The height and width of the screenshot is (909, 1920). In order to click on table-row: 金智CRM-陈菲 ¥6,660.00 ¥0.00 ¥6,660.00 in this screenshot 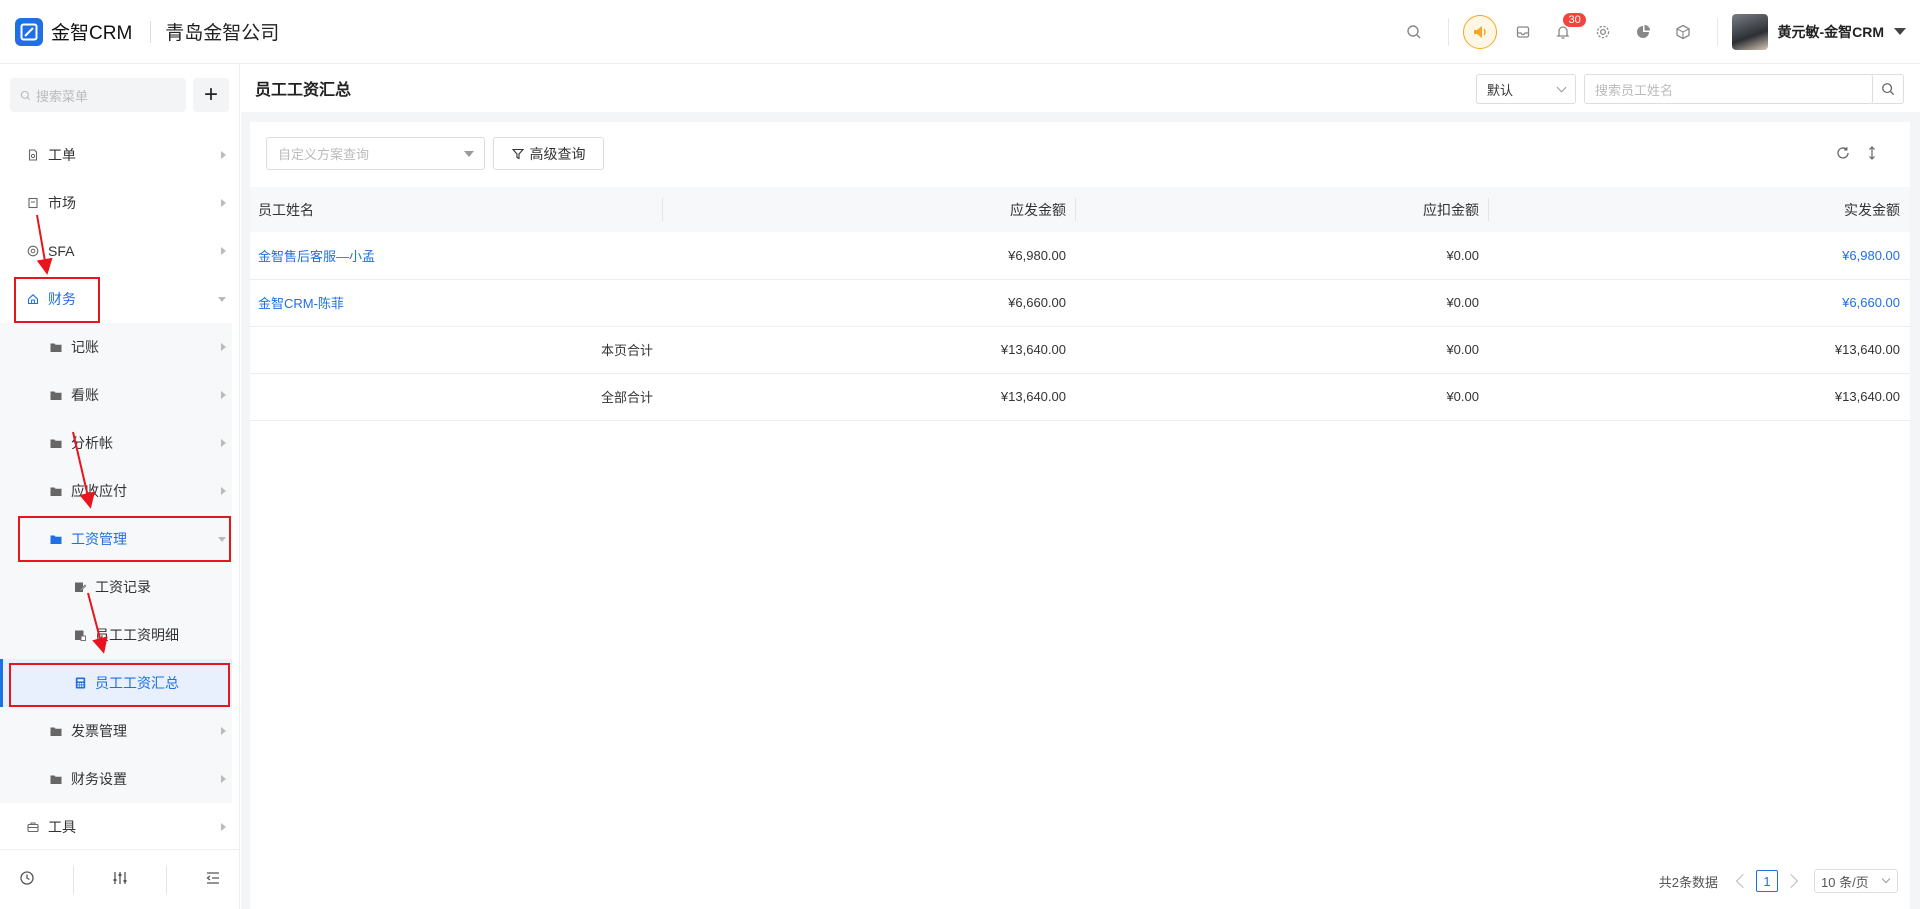, I will do `click(1080, 303)`.